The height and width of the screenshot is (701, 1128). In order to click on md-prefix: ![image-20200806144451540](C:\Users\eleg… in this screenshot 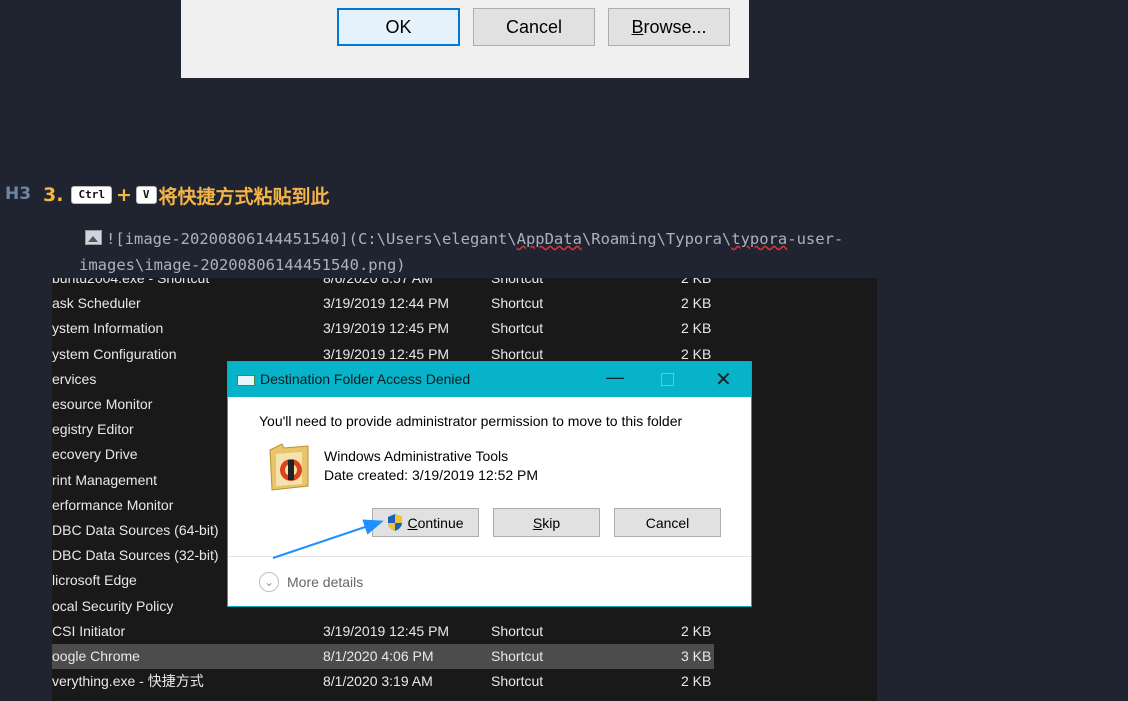, I will do `click(311, 239)`.